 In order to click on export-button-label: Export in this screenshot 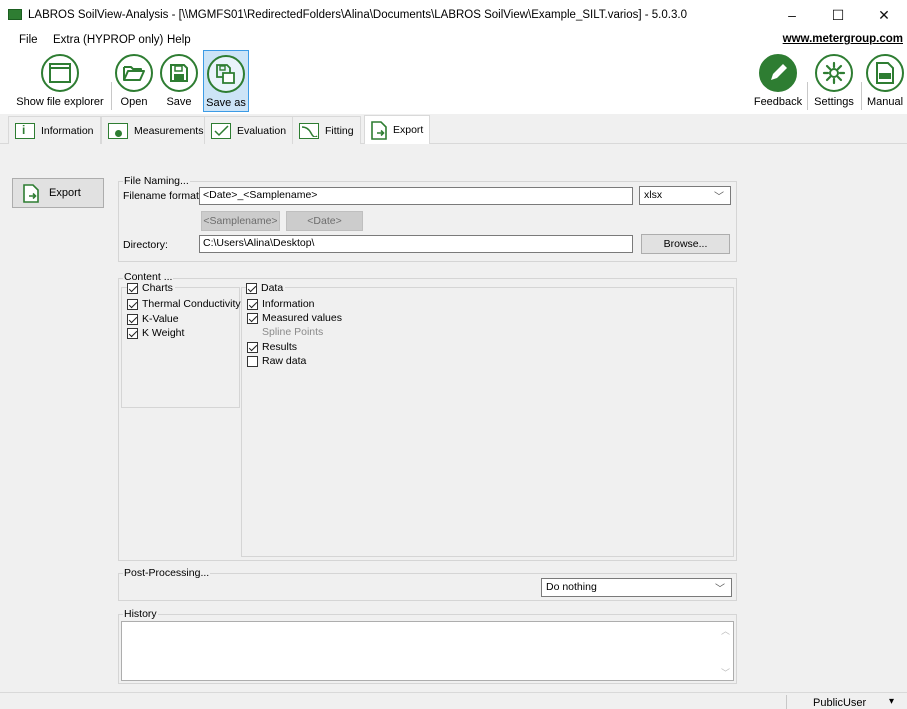, I will do `click(65, 193)`.